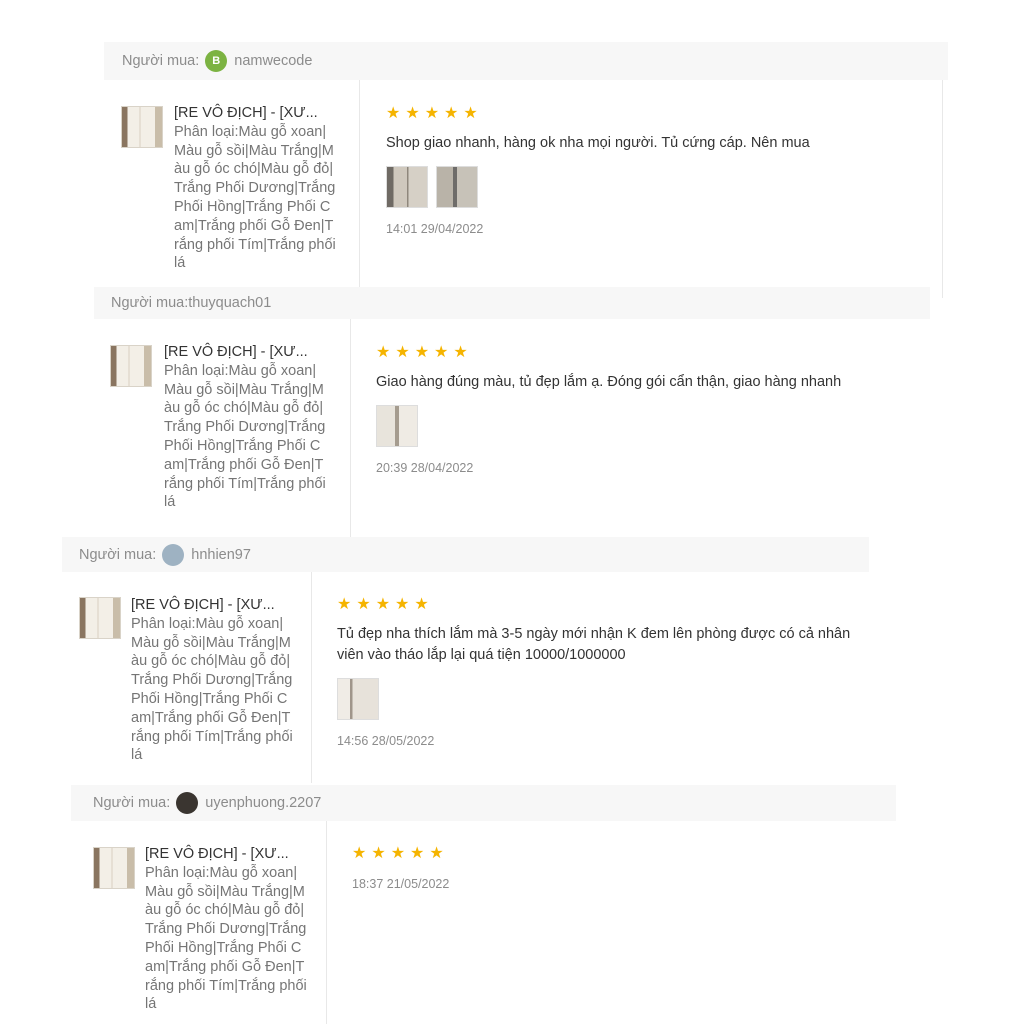  I want to click on buyer-name: hnhien97, so click(221, 555).